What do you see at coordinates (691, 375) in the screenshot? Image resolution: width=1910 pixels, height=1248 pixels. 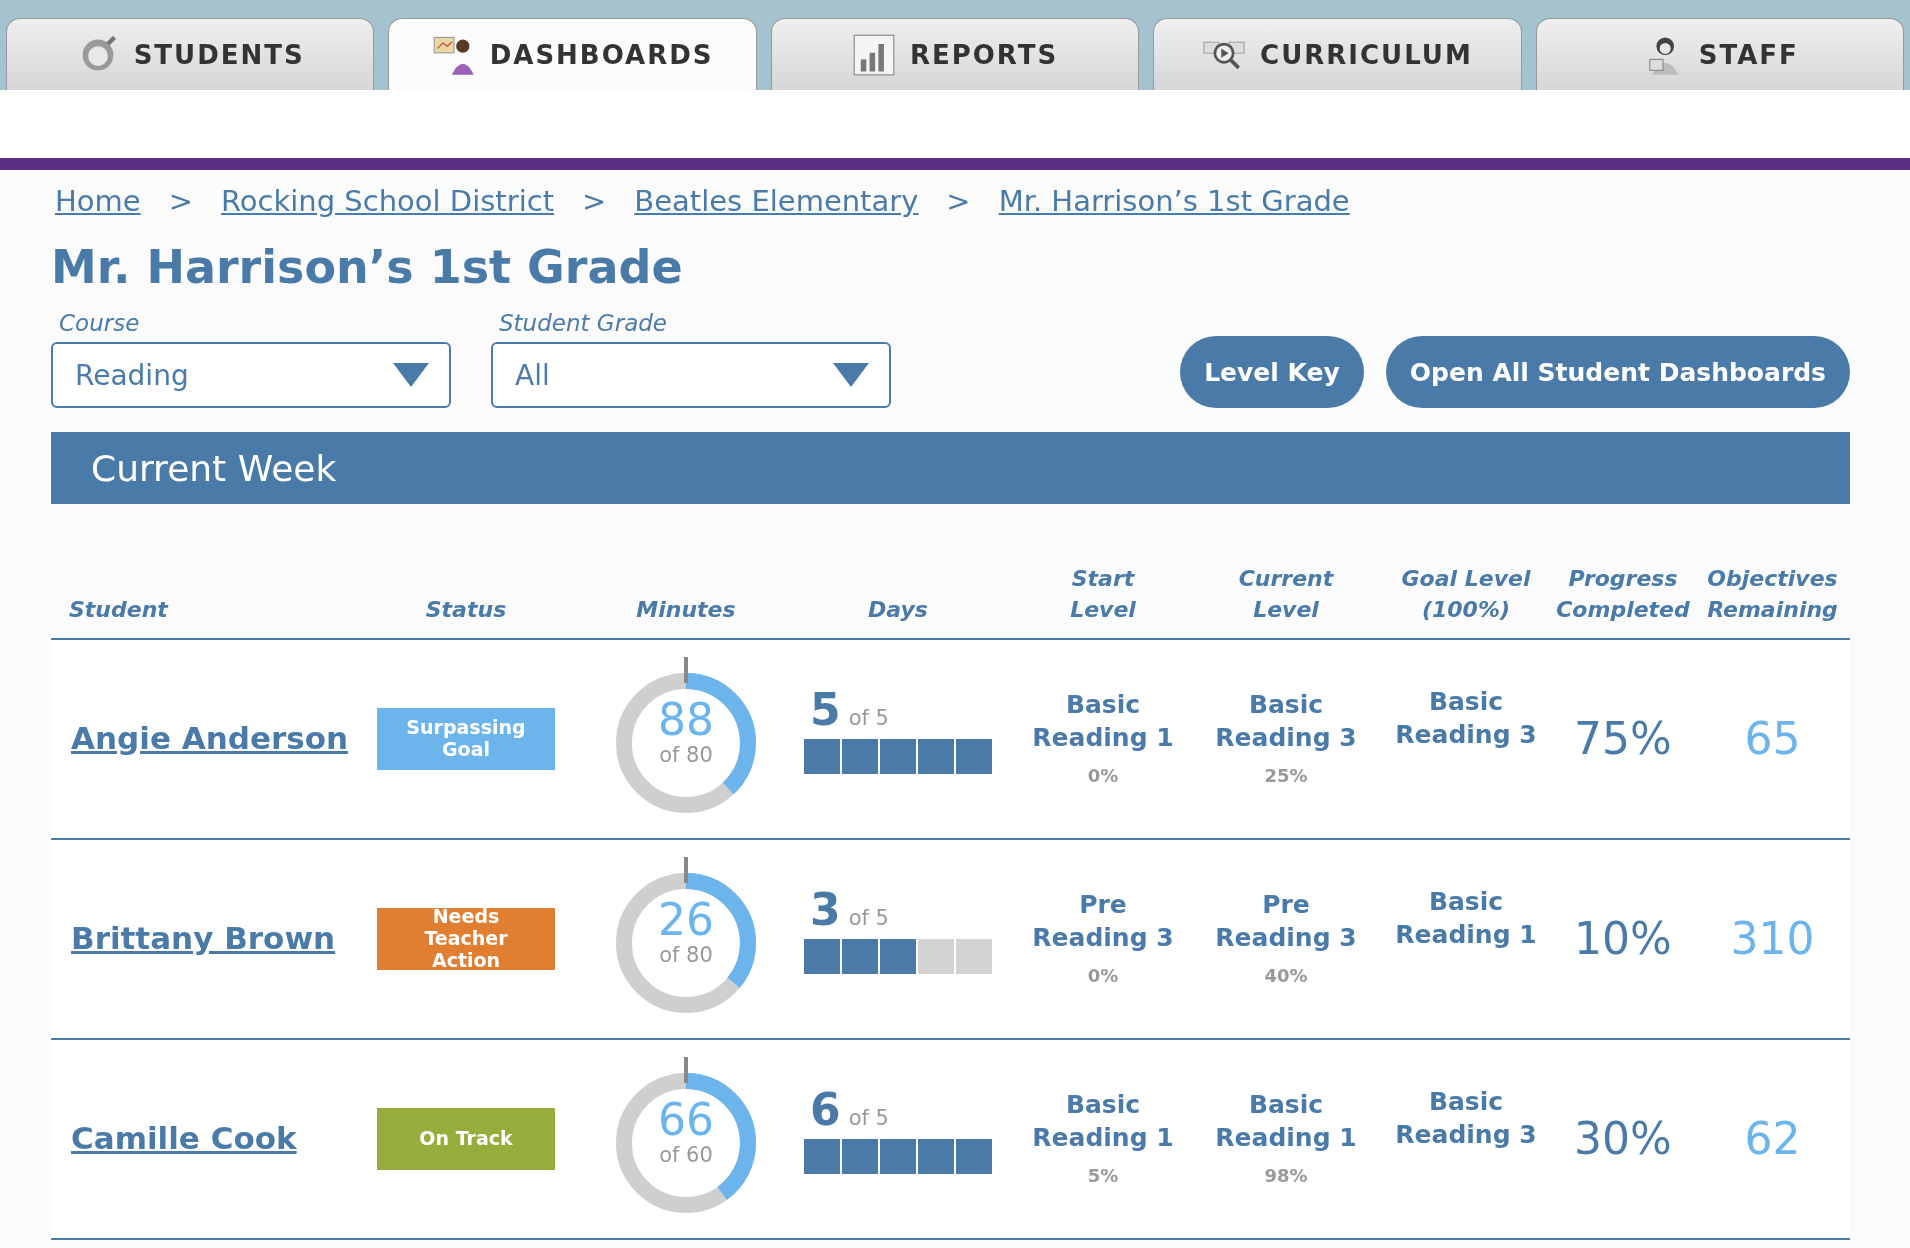 I see `dropdown-select: All` at bounding box center [691, 375].